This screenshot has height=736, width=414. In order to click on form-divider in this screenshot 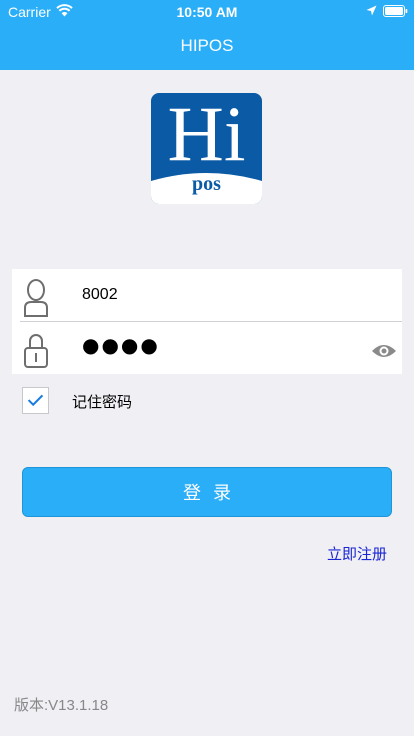, I will do `click(211, 321)`.